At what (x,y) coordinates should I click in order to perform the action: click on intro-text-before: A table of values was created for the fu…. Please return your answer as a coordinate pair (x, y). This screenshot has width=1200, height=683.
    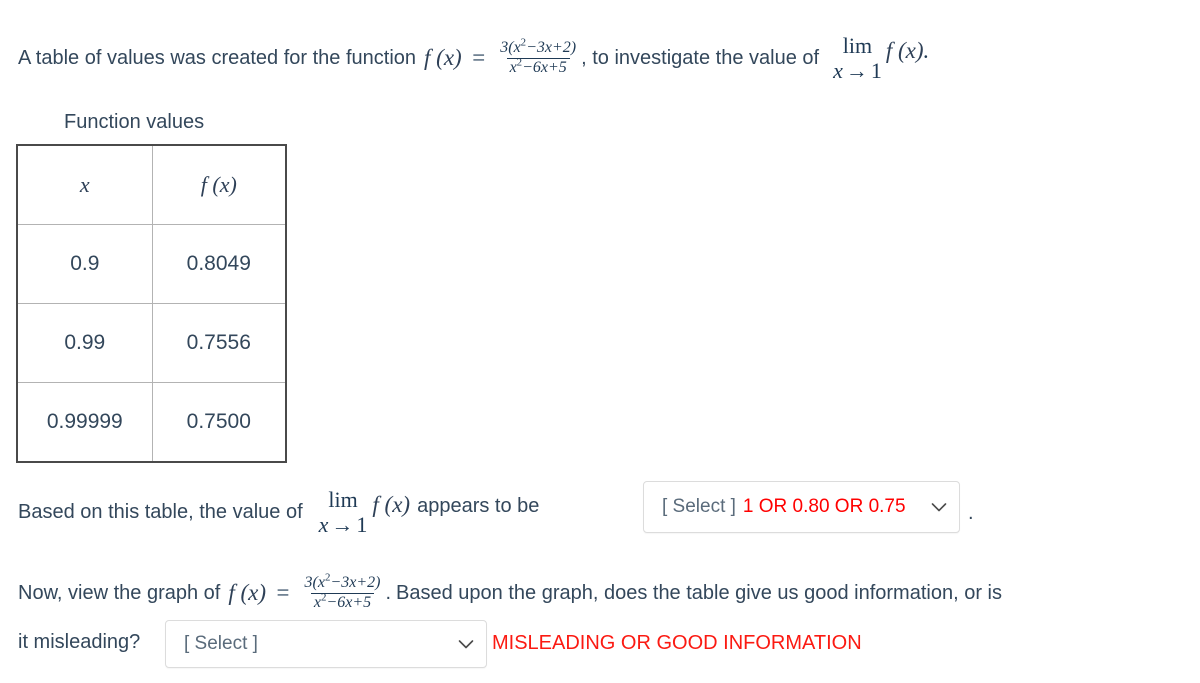
    Looking at the image, I should click on (217, 58).